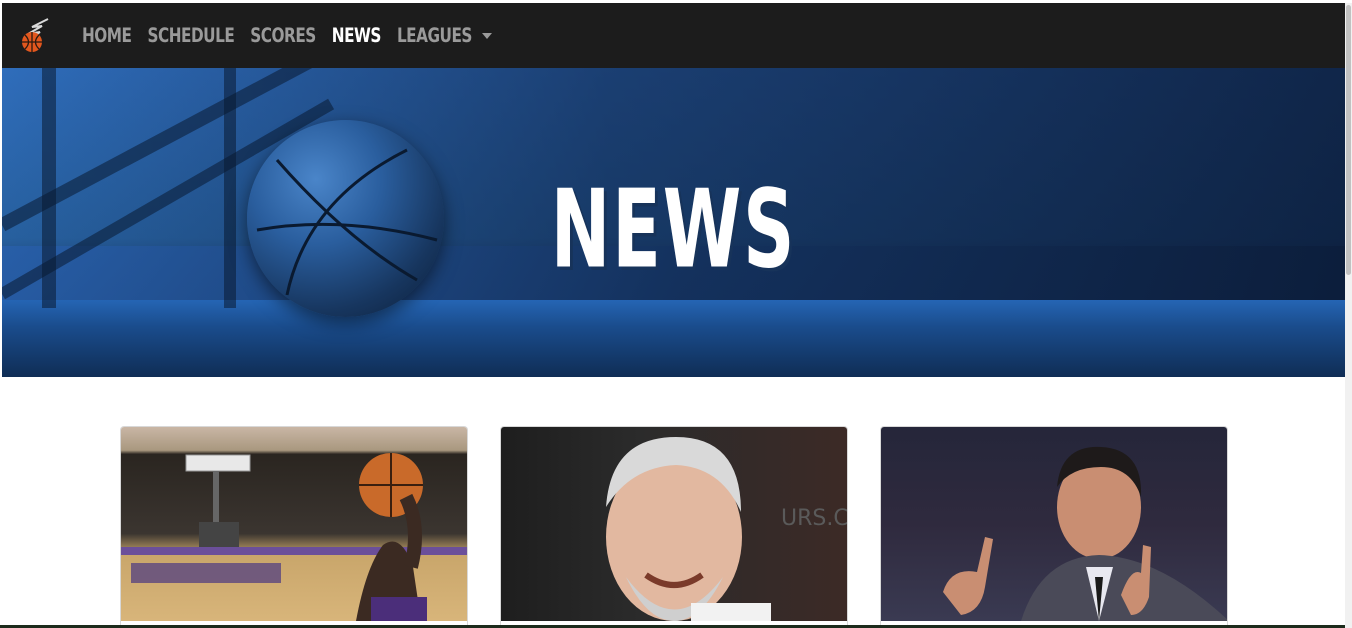  Describe the element at coordinates (674, 524) in the screenshot. I see `smiling-coach-photo: URS.COM` at that location.